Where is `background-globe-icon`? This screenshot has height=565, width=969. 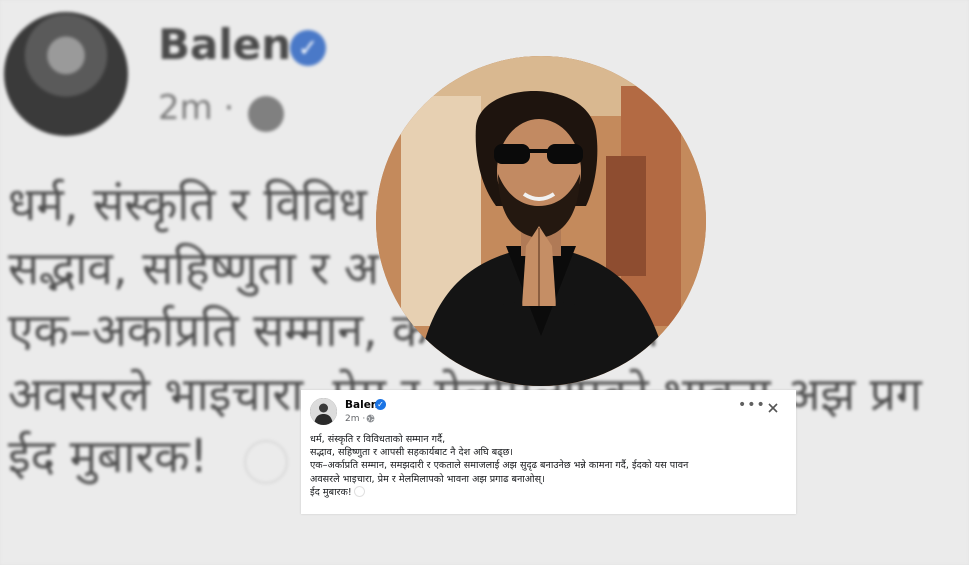 background-globe-icon is located at coordinates (266, 114).